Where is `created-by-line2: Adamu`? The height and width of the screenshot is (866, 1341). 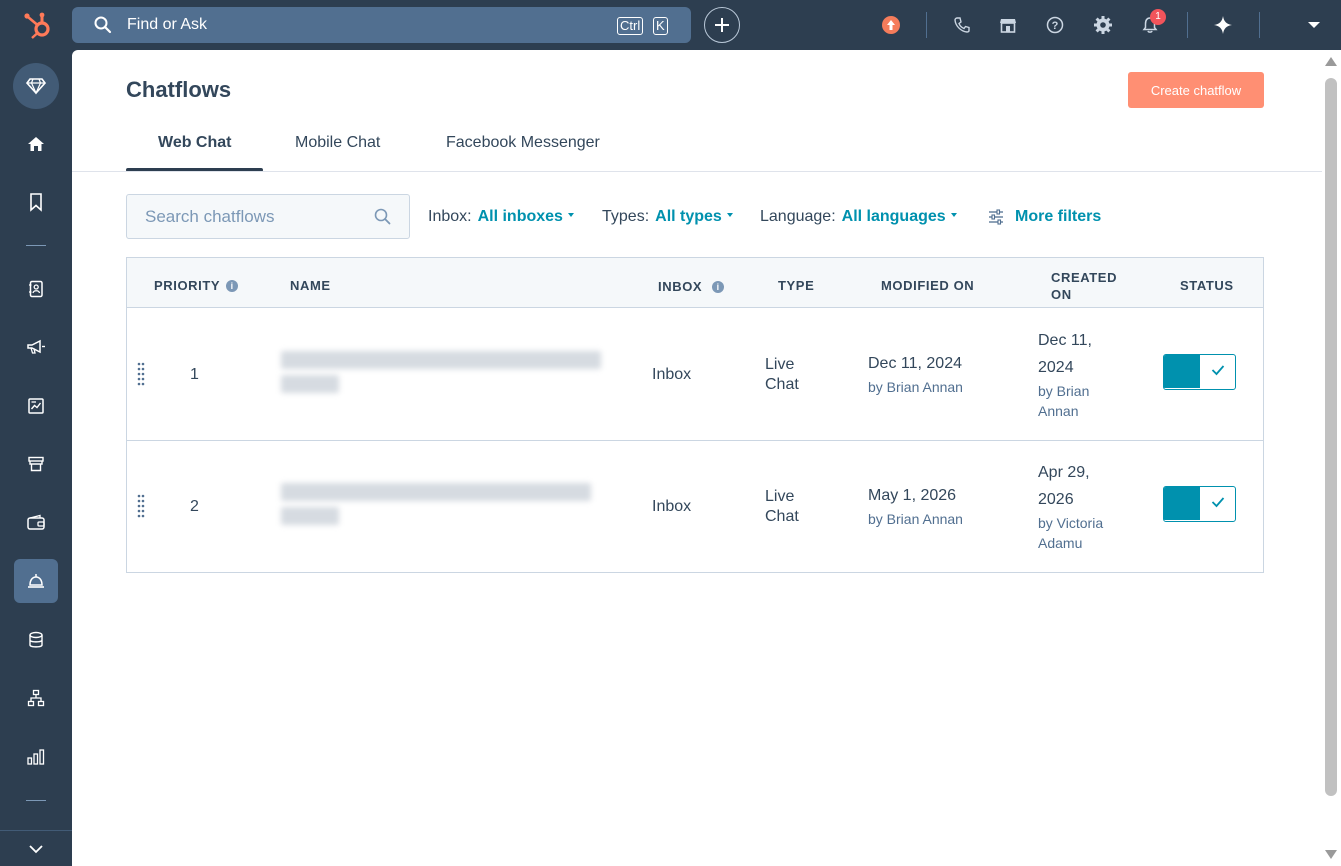 created-by-line2: Adamu is located at coordinates (1060, 543).